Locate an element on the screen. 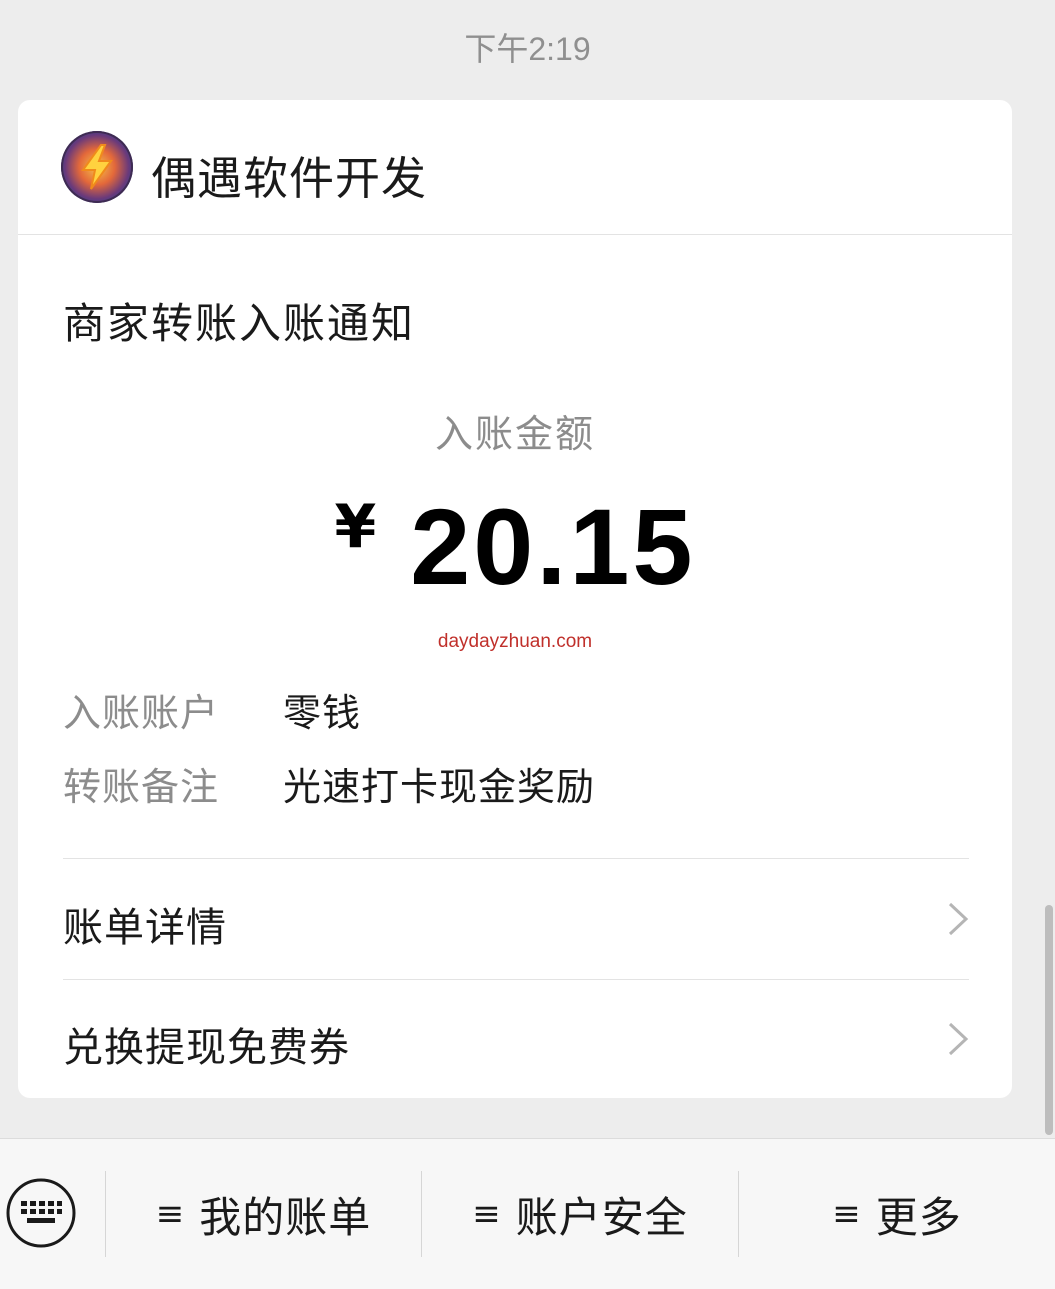  detail-value: 光速打卡现金奖励 is located at coordinates (439, 787).